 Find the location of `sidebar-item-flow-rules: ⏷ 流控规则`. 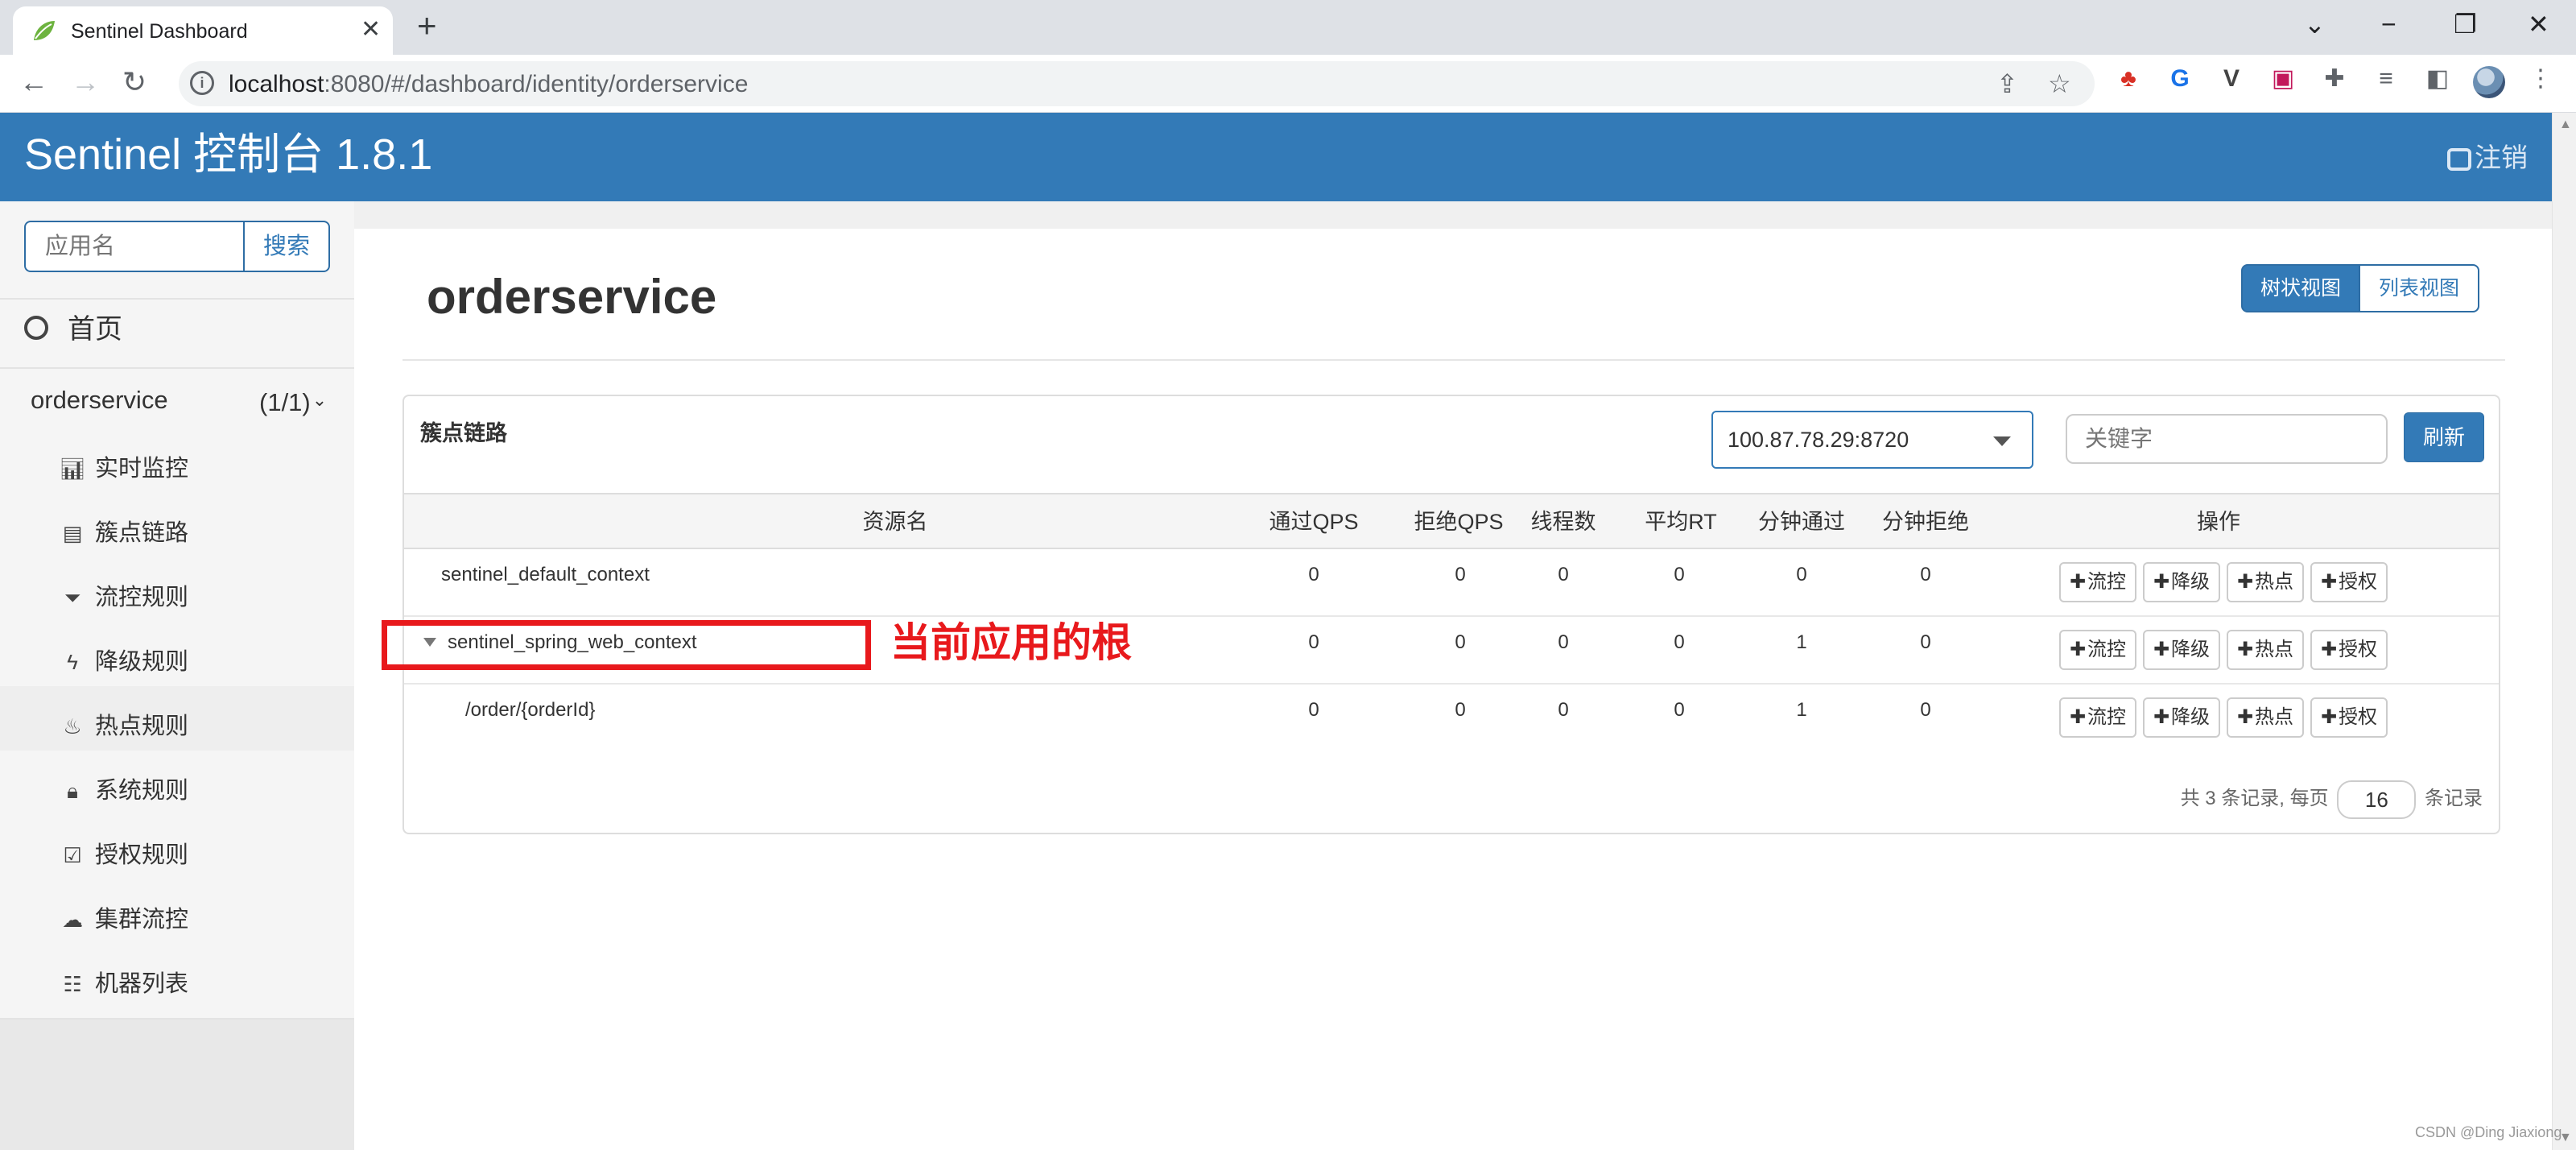

sidebar-item-flow-rules: ⏷ 流控规则 is located at coordinates (123, 598).